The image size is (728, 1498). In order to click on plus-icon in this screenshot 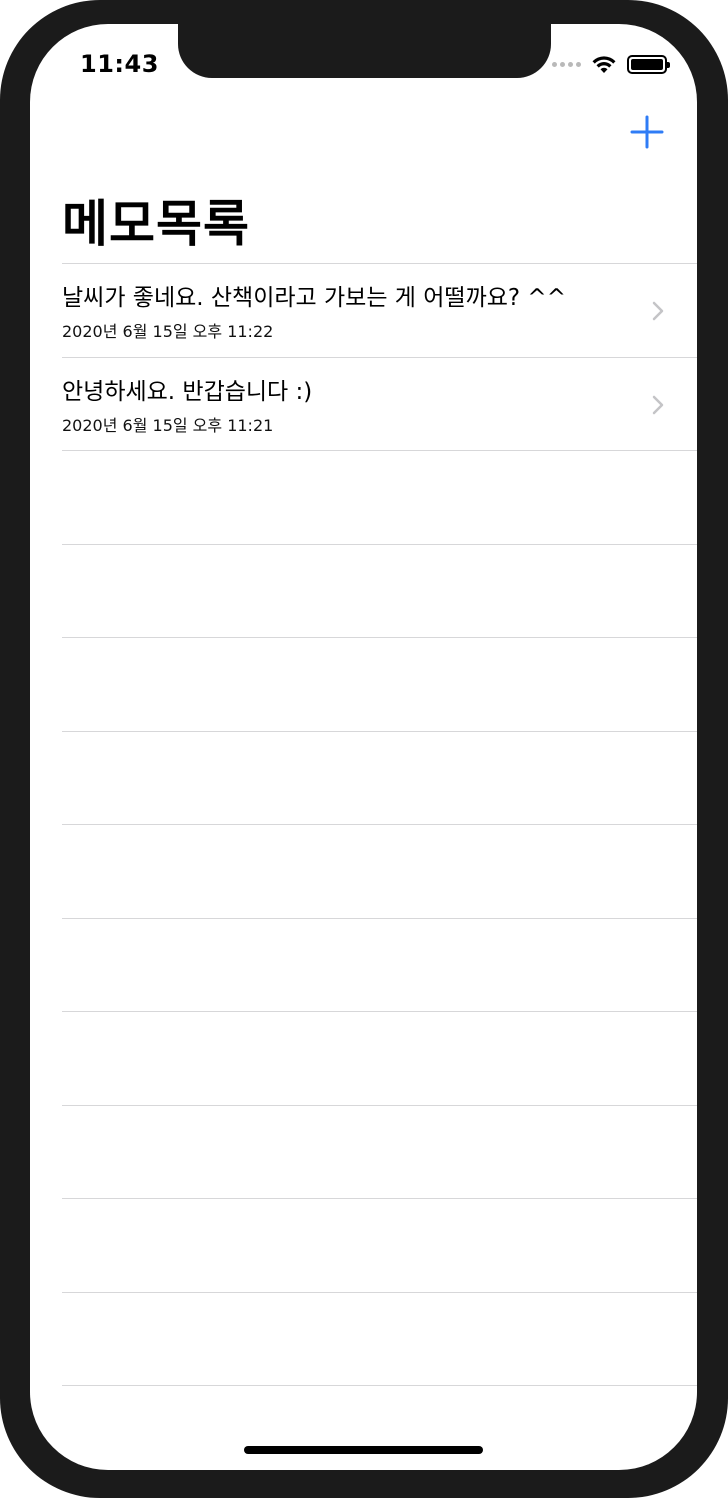, I will do `click(647, 132)`.